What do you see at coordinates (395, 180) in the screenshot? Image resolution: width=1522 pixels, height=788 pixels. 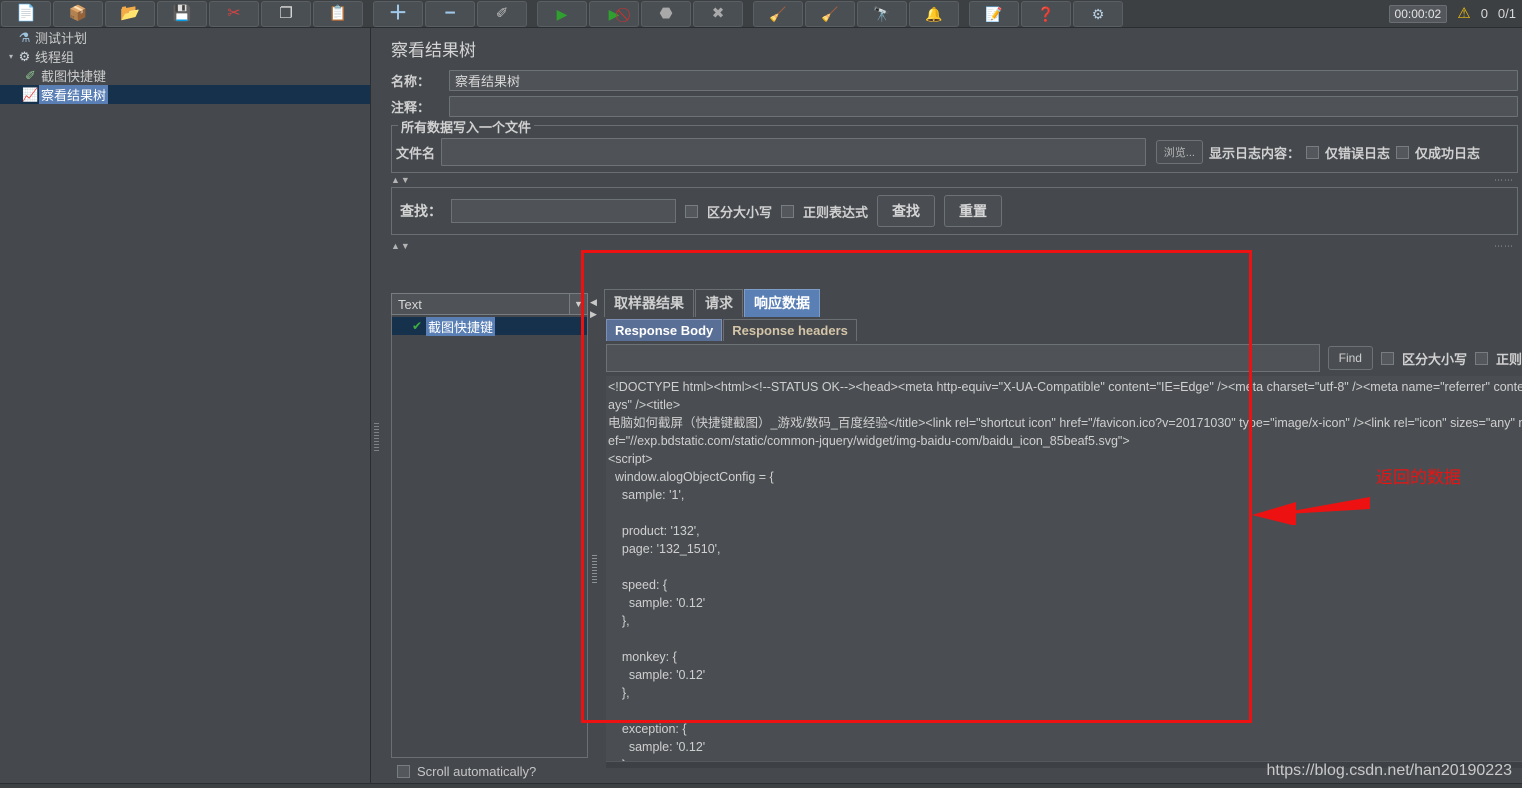 I see `collapse-up-icon: ▲` at bounding box center [395, 180].